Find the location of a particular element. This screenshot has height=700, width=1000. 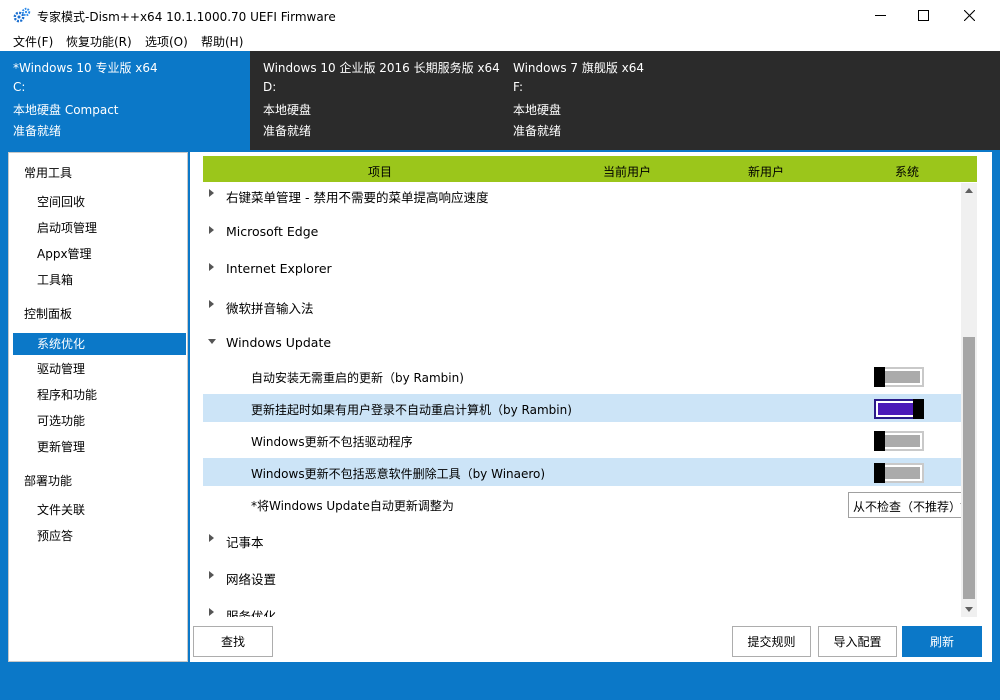

menu-restore: 恢复功能(R) is located at coordinates (99, 41).